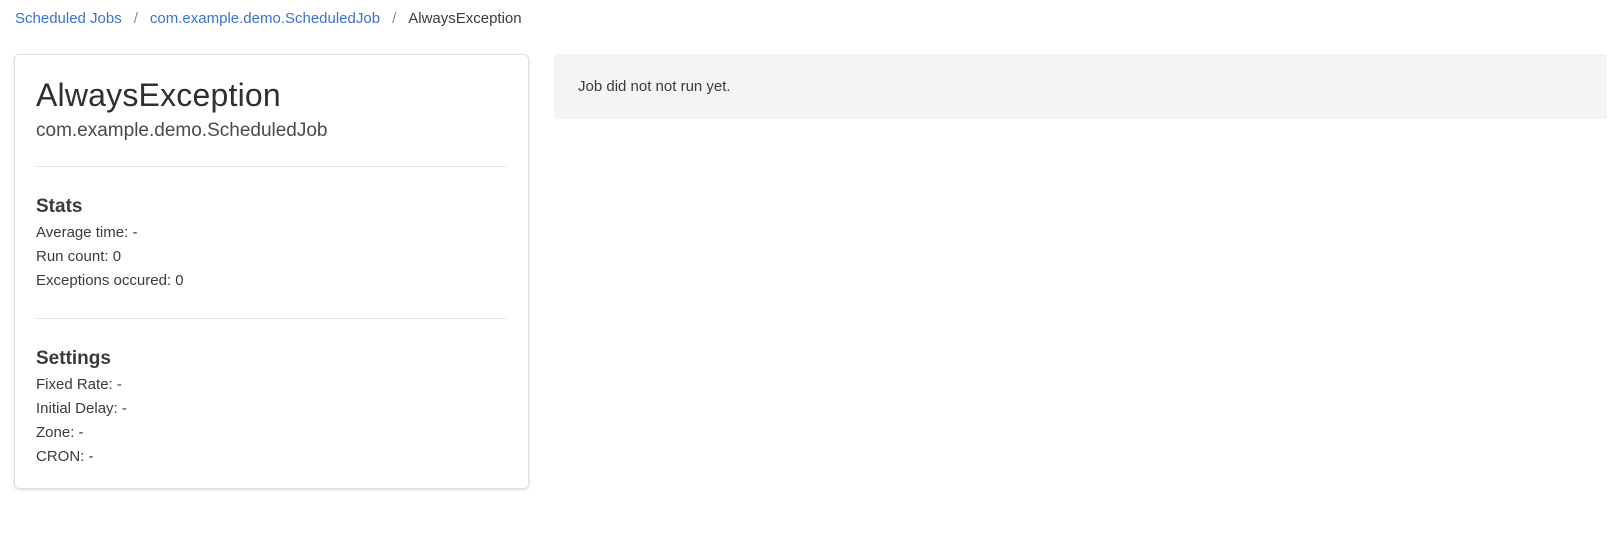  Describe the element at coordinates (465, 18) in the screenshot. I see `breadcrumb-current: AlwaysException` at that location.